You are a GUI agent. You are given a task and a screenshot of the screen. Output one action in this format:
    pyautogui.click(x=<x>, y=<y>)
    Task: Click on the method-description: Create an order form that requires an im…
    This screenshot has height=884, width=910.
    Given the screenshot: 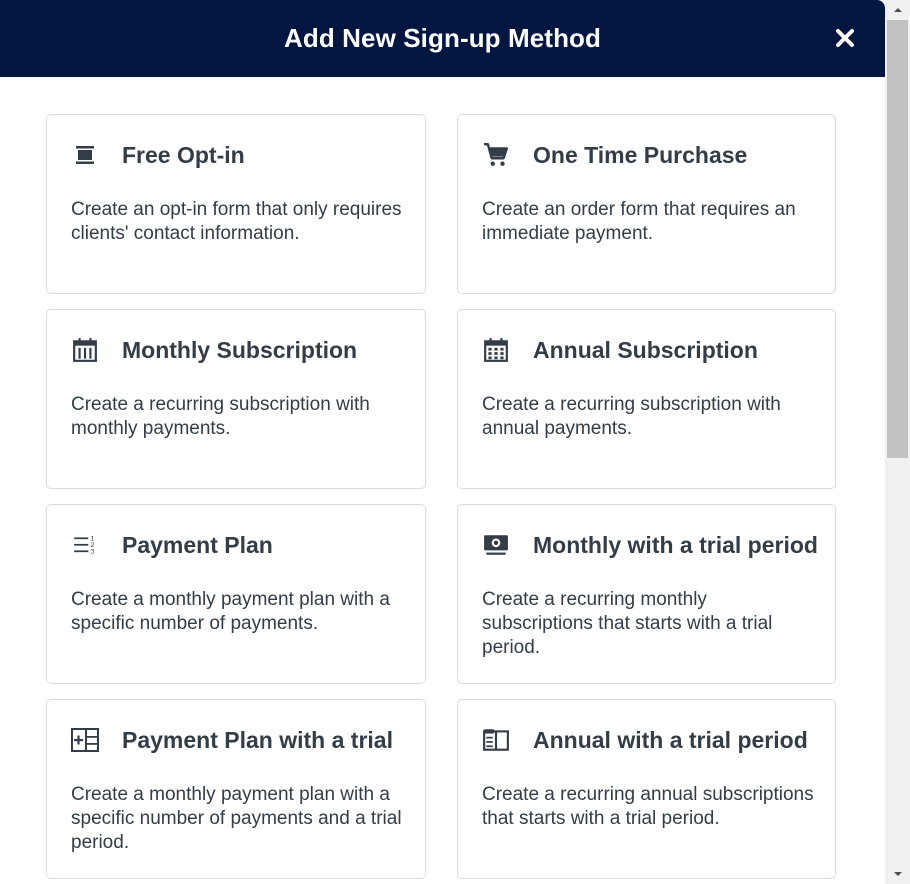 What is the action you would take?
    pyautogui.click(x=639, y=221)
    